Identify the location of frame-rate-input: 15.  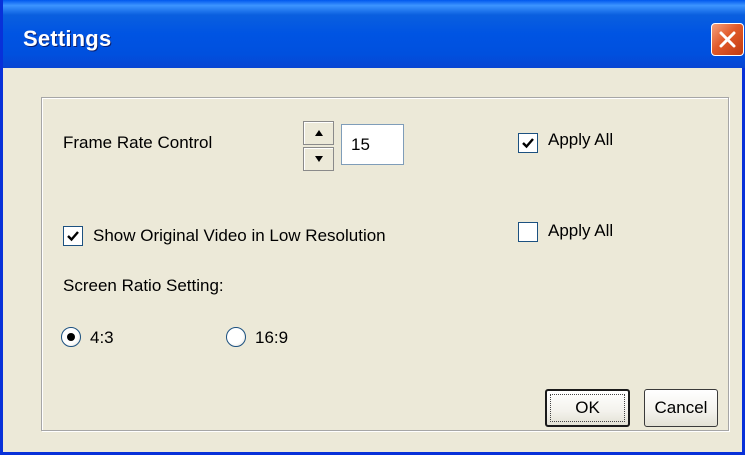
(372, 144).